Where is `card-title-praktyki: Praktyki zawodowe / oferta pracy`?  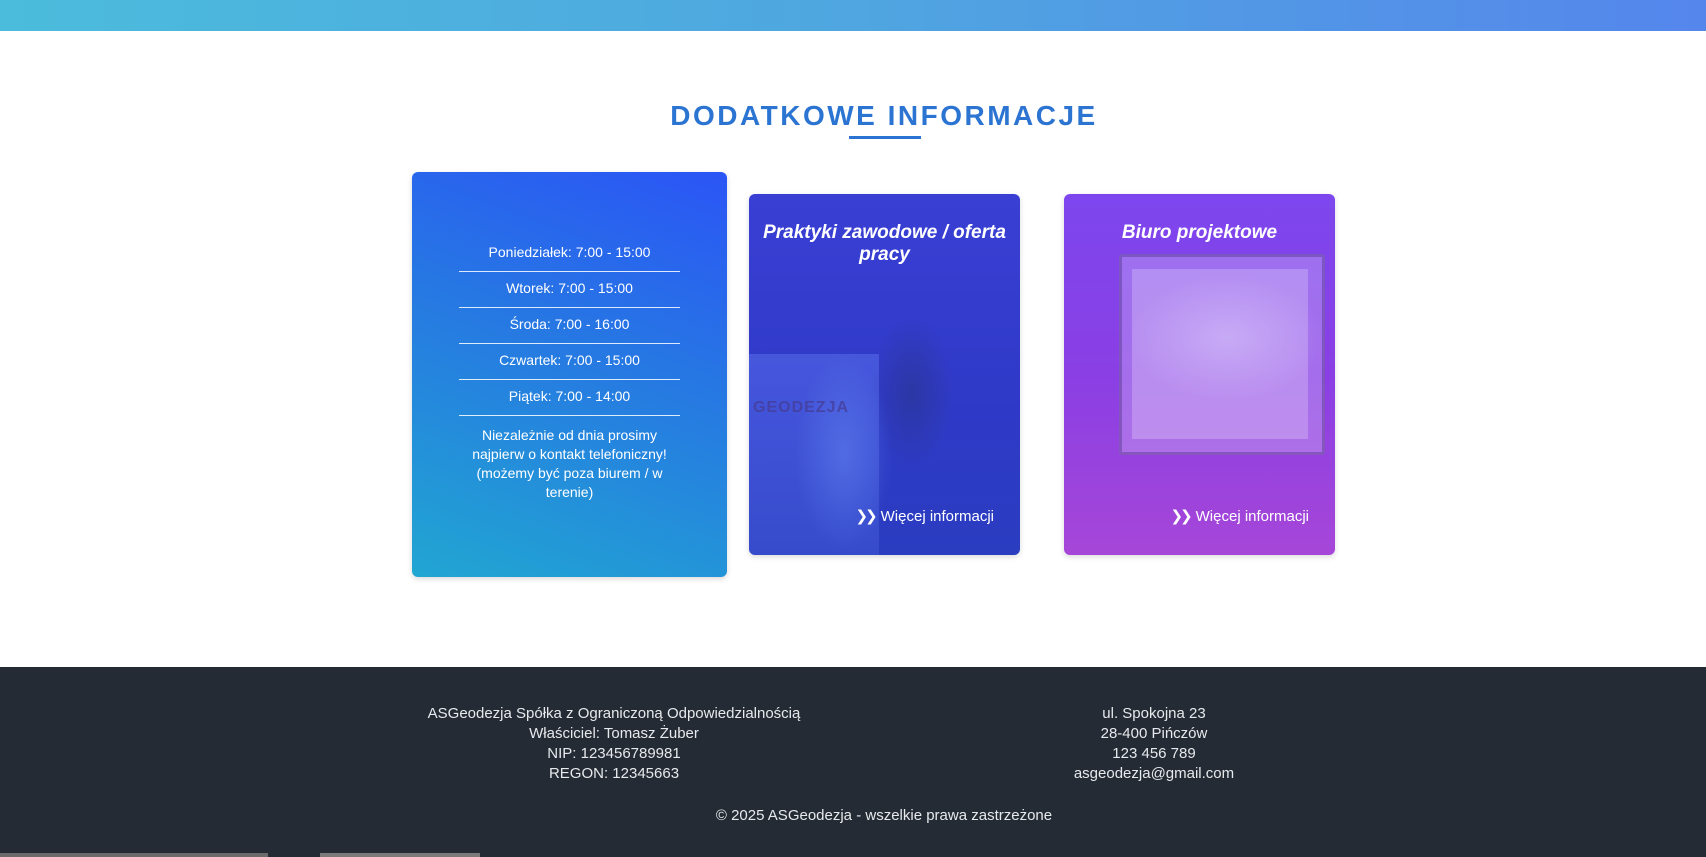 card-title-praktyki: Praktyki zawodowe / oferta pracy is located at coordinates (884, 243).